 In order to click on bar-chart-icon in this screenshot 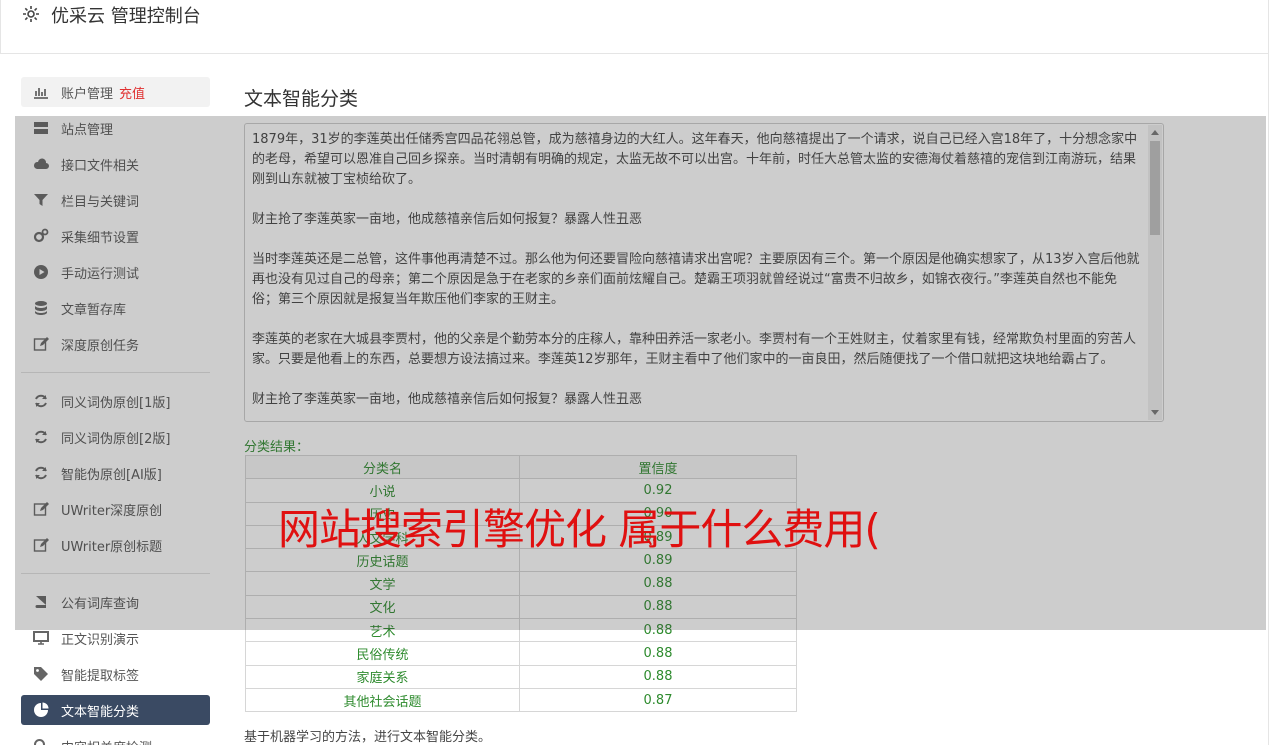, I will do `click(41, 92)`.